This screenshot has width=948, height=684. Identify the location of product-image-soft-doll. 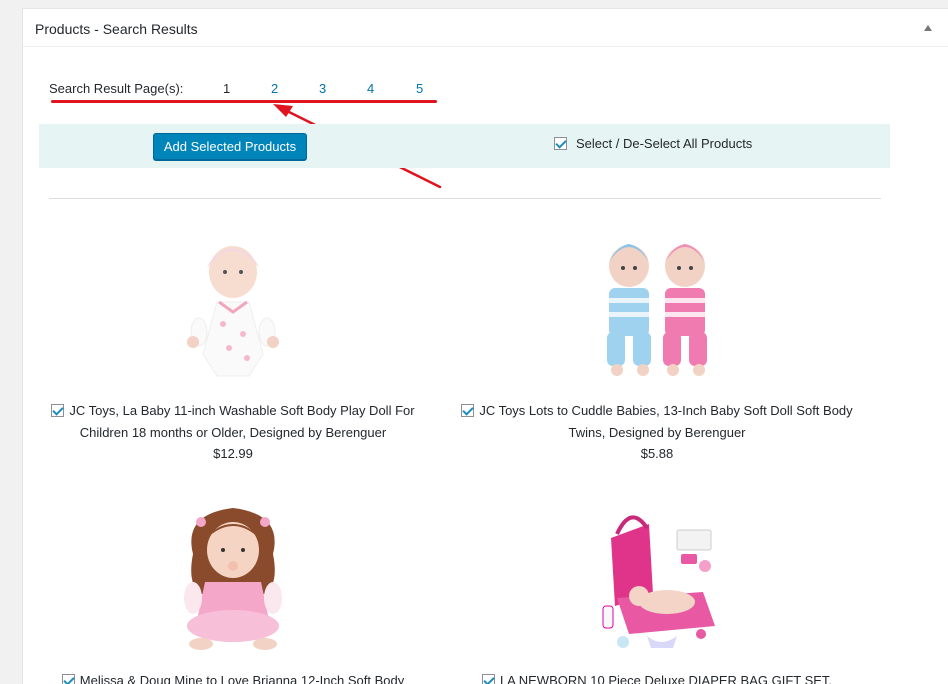
(233, 574).